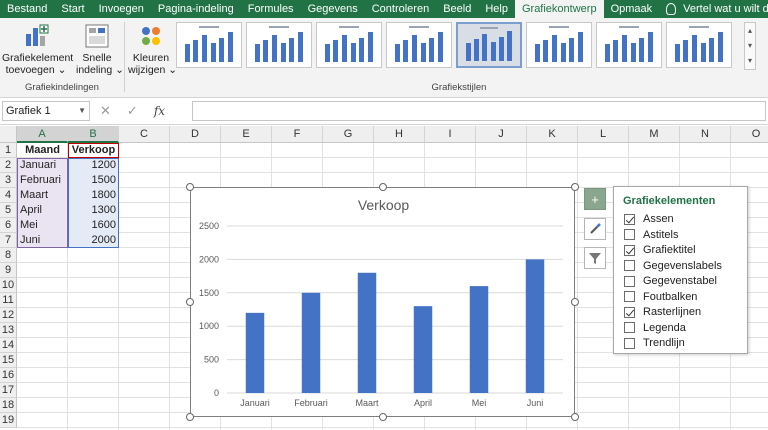  I want to click on row-header: 7, so click(8, 240).